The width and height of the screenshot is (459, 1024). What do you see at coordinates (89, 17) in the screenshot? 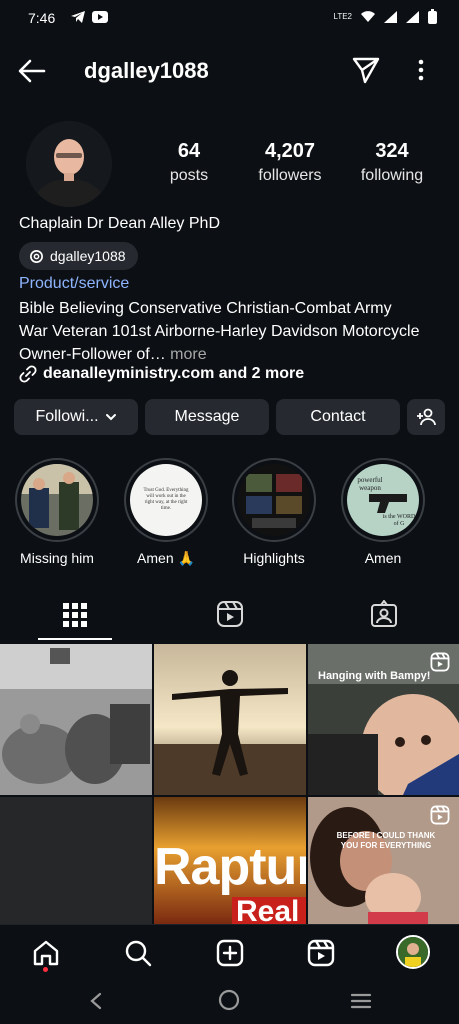
I see `status-notification-icons` at bounding box center [89, 17].